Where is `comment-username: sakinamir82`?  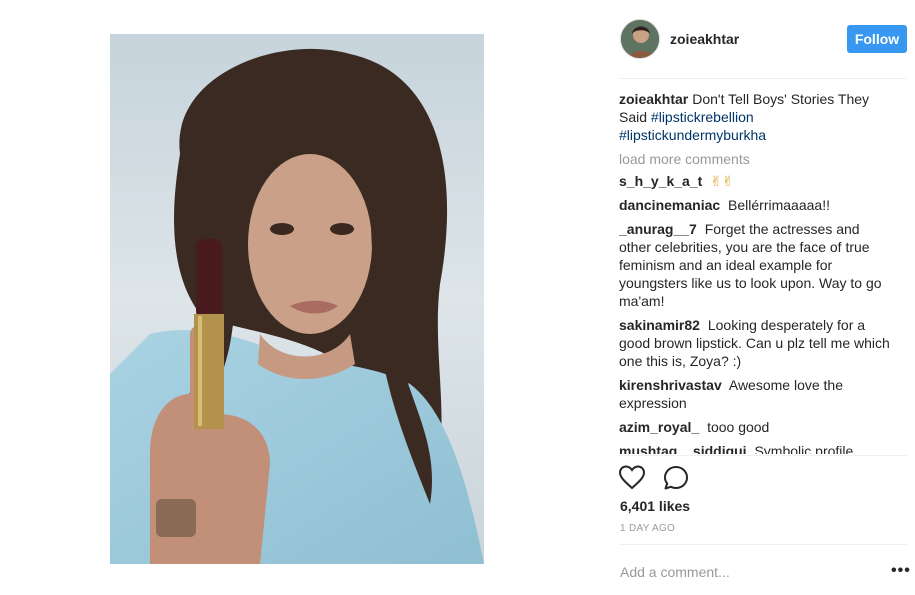 comment-username: sakinamir82 is located at coordinates (659, 325).